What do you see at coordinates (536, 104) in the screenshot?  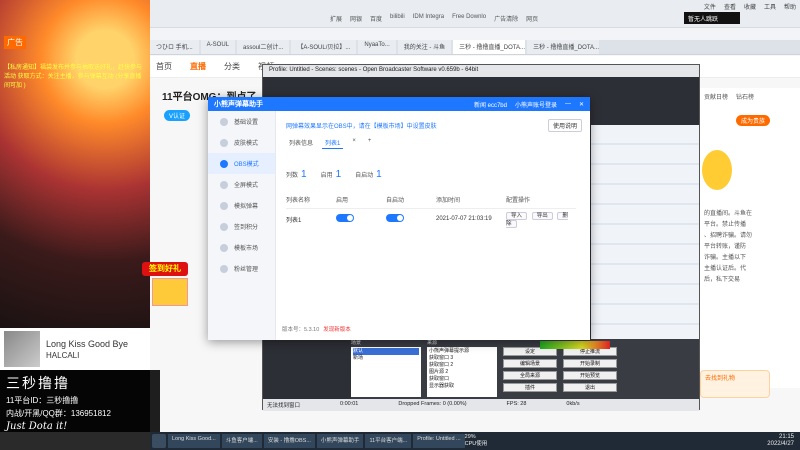 I see `login-link: 小熊声账号登录` at bounding box center [536, 104].